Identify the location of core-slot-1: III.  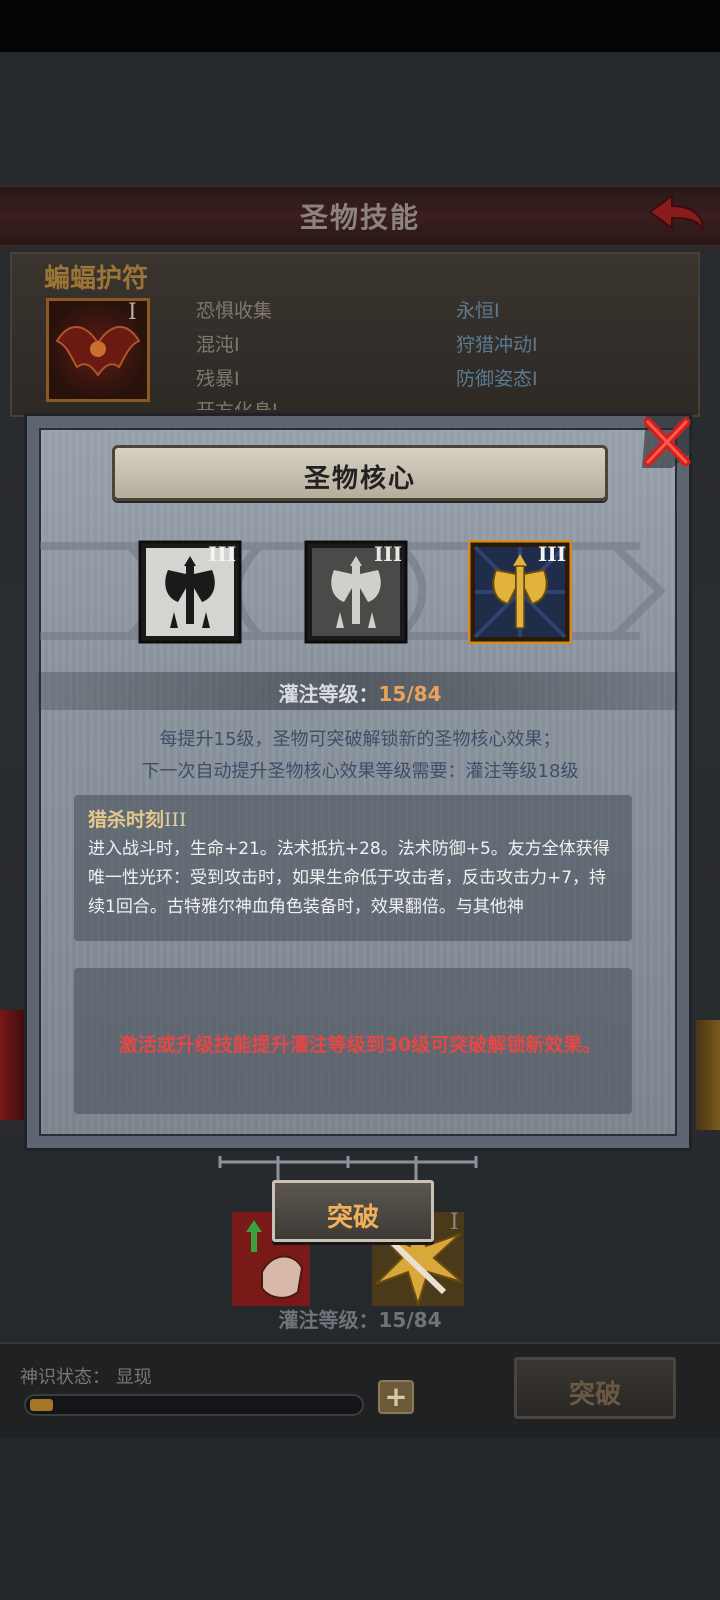
(190, 592).